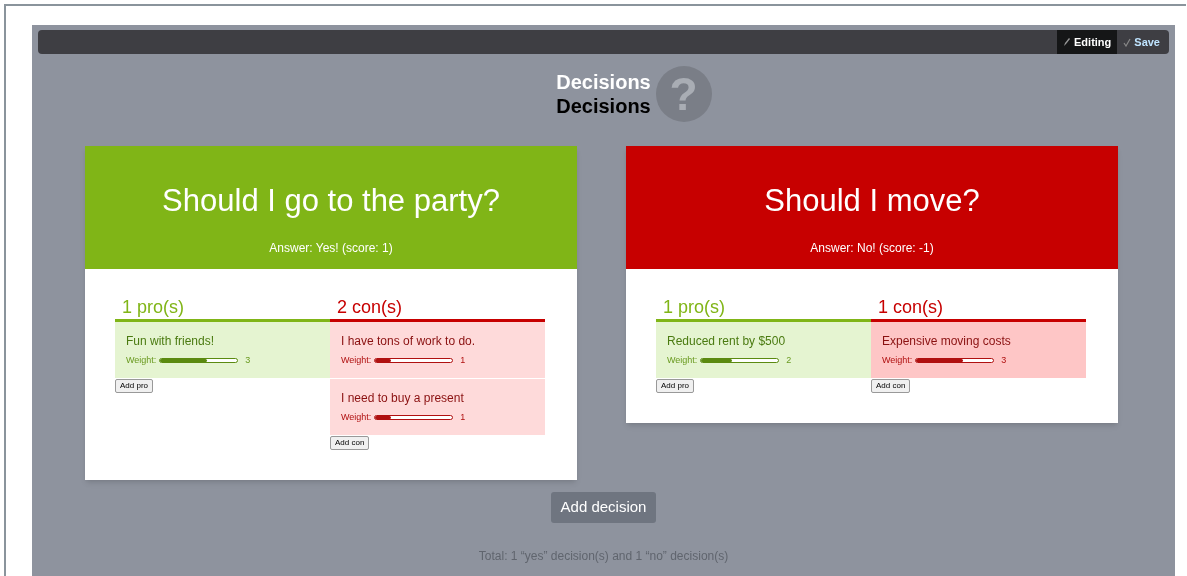 This screenshot has height=576, width=1187. Describe the element at coordinates (947, 341) in the screenshot. I see `reason-text: Expensive moving costs` at that location.